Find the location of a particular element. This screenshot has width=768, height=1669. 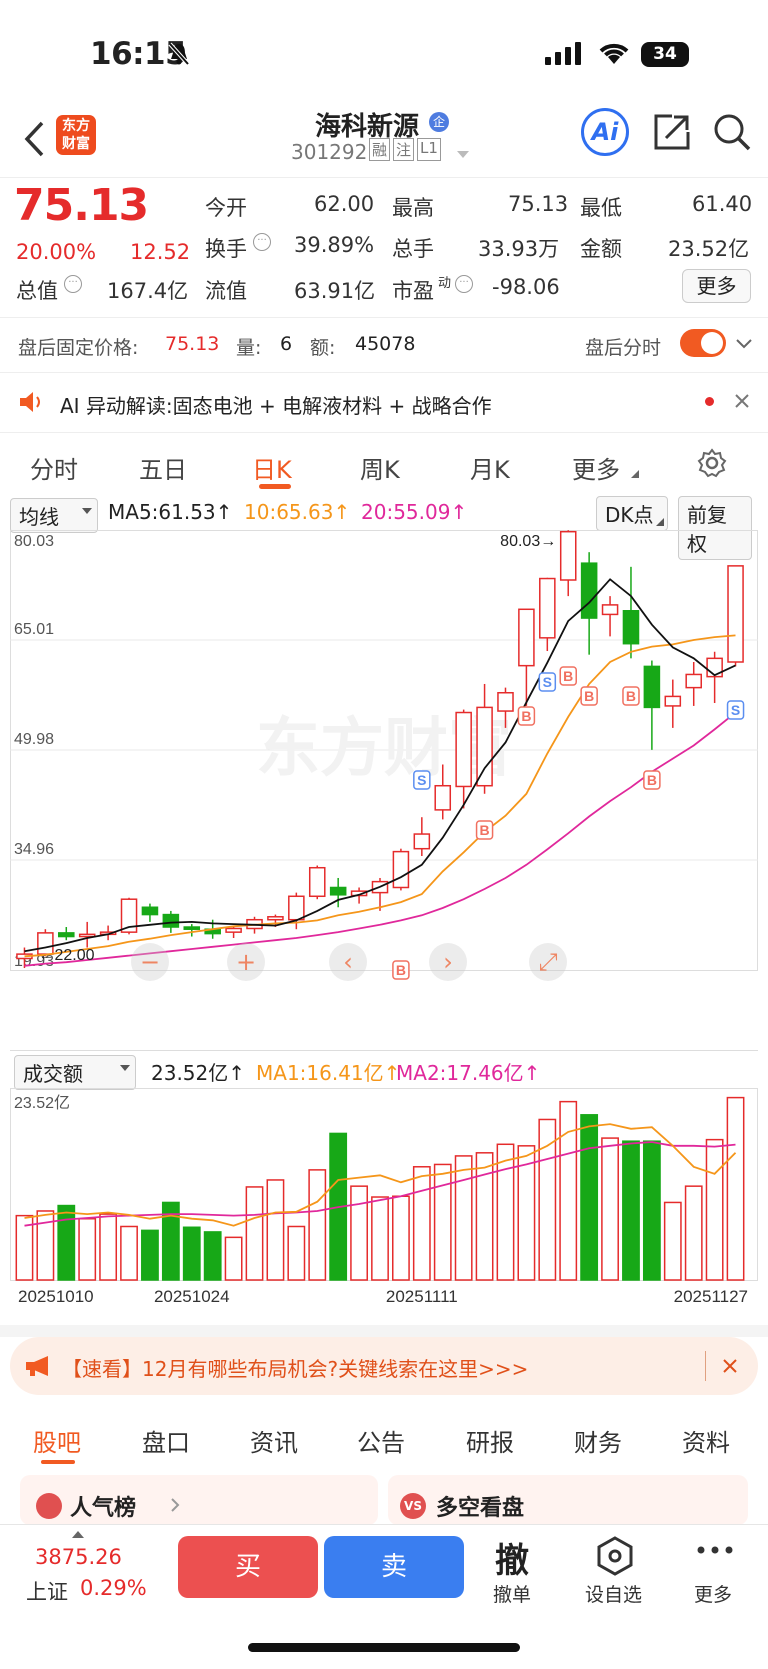

expand-icon: ⤢ is located at coordinates (548, 962).